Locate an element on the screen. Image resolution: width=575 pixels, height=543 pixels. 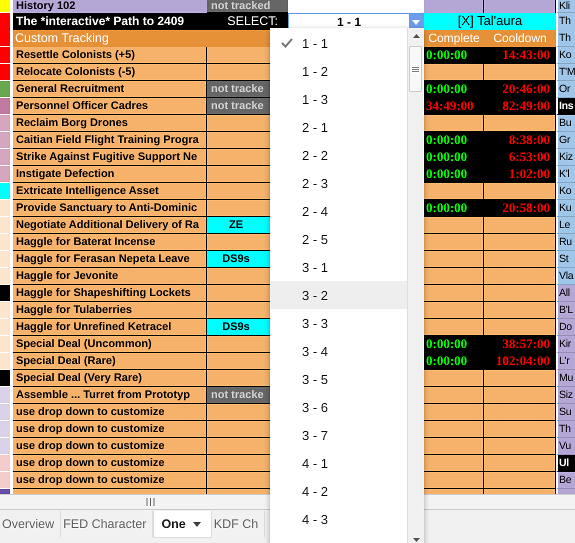
task-name: Provide Sanctuary to Anti-Dominic is located at coordinates (110, 208).